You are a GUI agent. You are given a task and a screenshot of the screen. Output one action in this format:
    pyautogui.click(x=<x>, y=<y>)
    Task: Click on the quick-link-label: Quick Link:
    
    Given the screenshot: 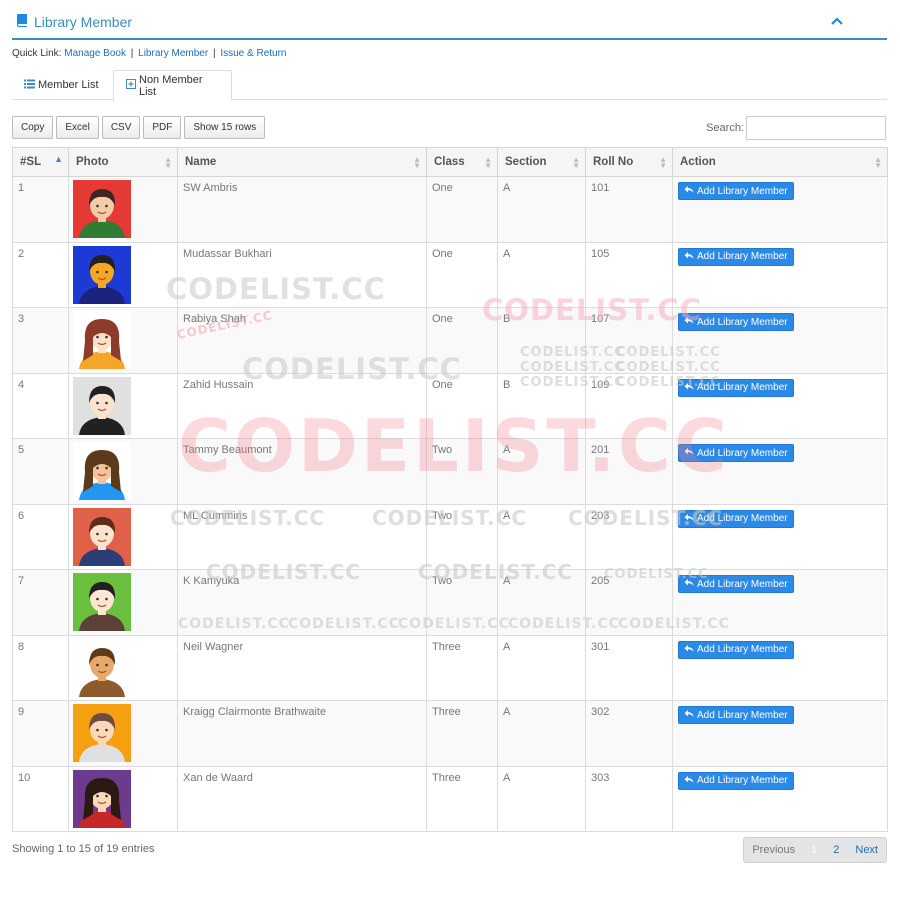 What is the action you would take?
    pyautogui.click(x=37, y=53)
    